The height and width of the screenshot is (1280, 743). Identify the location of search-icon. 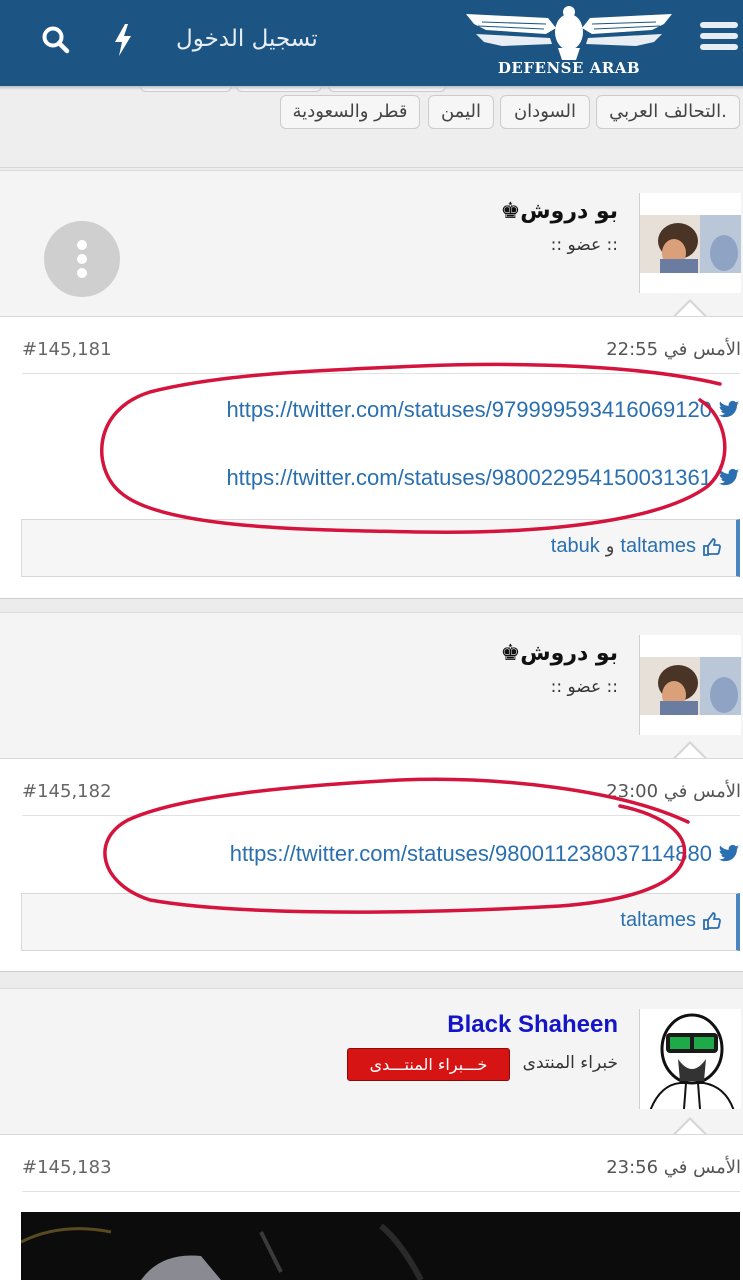
(56, 40).